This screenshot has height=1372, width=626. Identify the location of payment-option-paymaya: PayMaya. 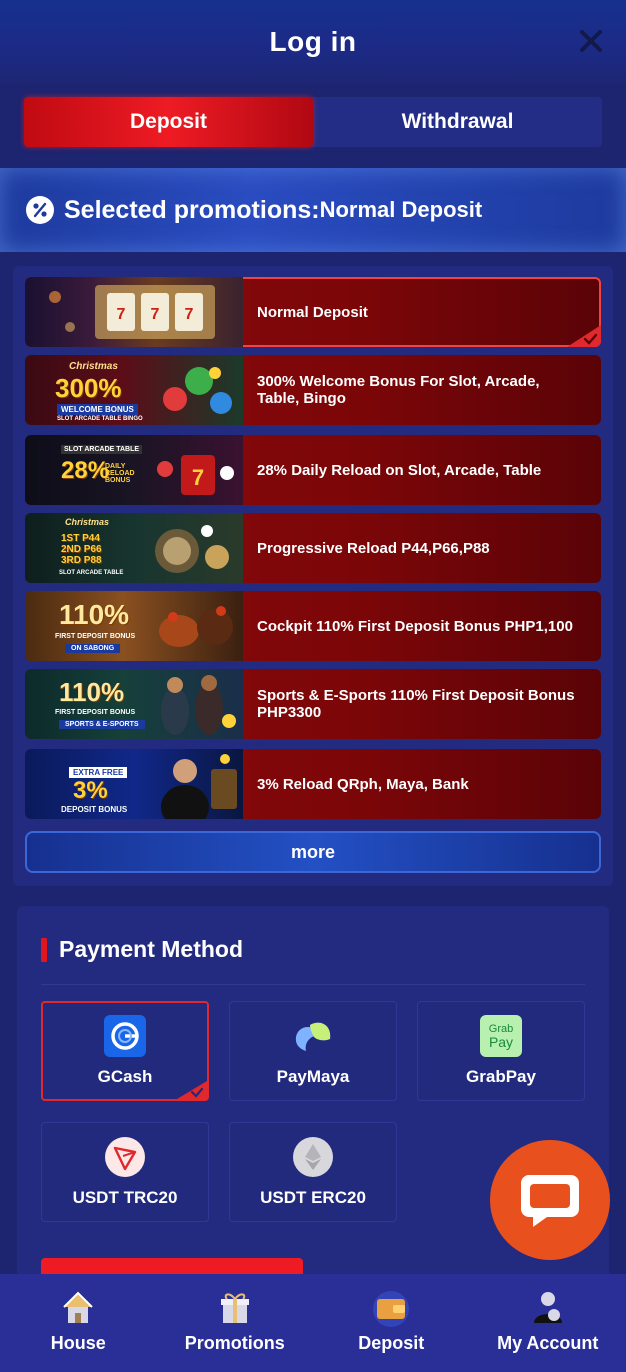
(313, 1051).